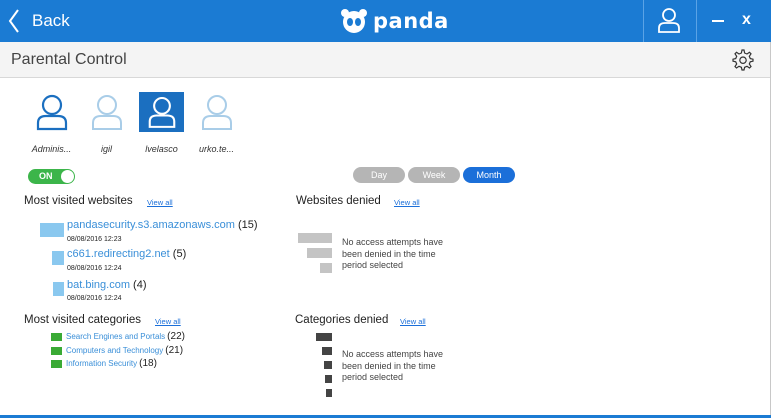 This screenshot has height=418, width=771. I want to click on user-name: igil, so click(106, 149).